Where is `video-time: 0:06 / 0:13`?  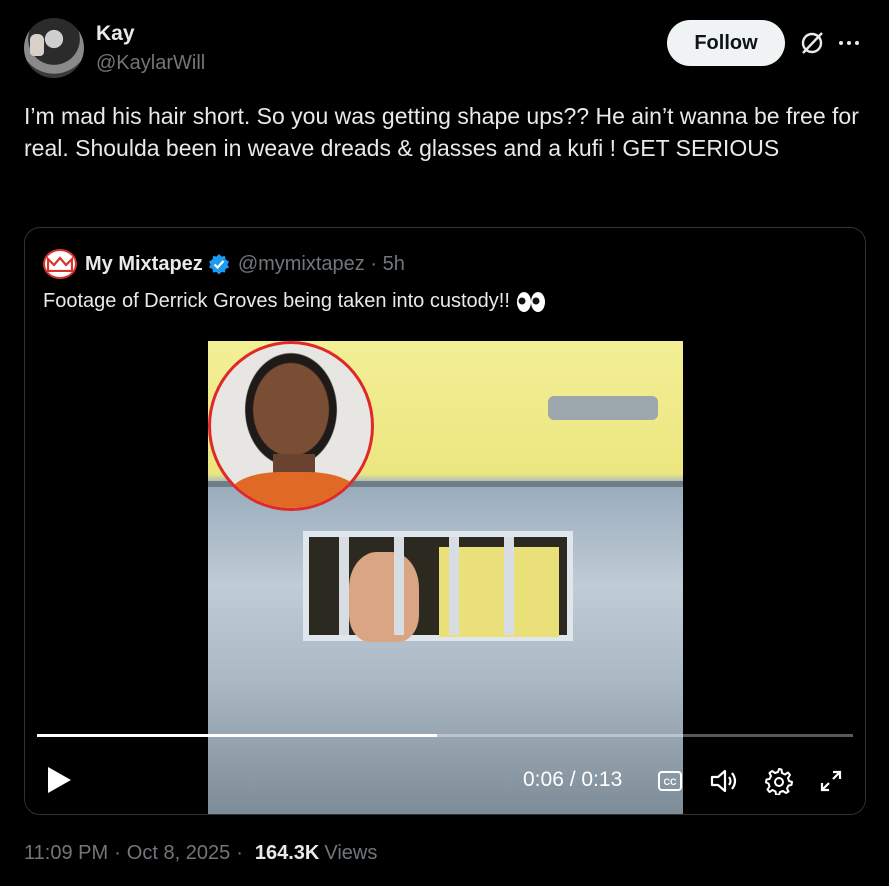 video-time: 0:06 / 0:13 is located at coordinates (573, 779).